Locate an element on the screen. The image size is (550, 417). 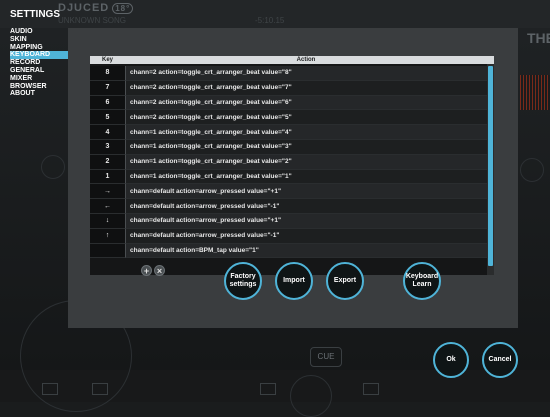
plus-icon: + is located at coordinates (146, 271).